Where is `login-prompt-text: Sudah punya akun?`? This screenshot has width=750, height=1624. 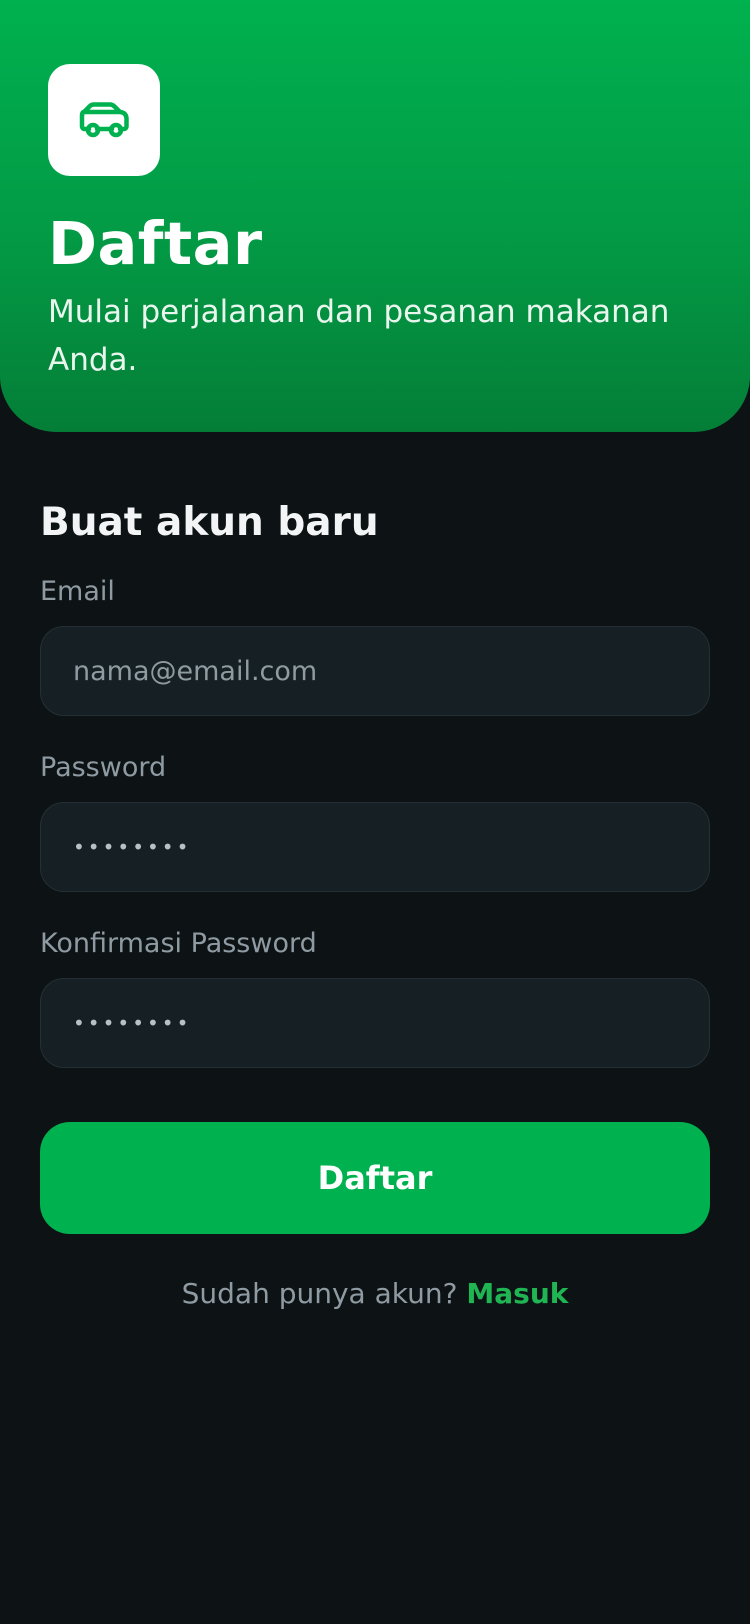 login-prompt-text: Sudah punya akun? is located at coordinates (319, 1293).